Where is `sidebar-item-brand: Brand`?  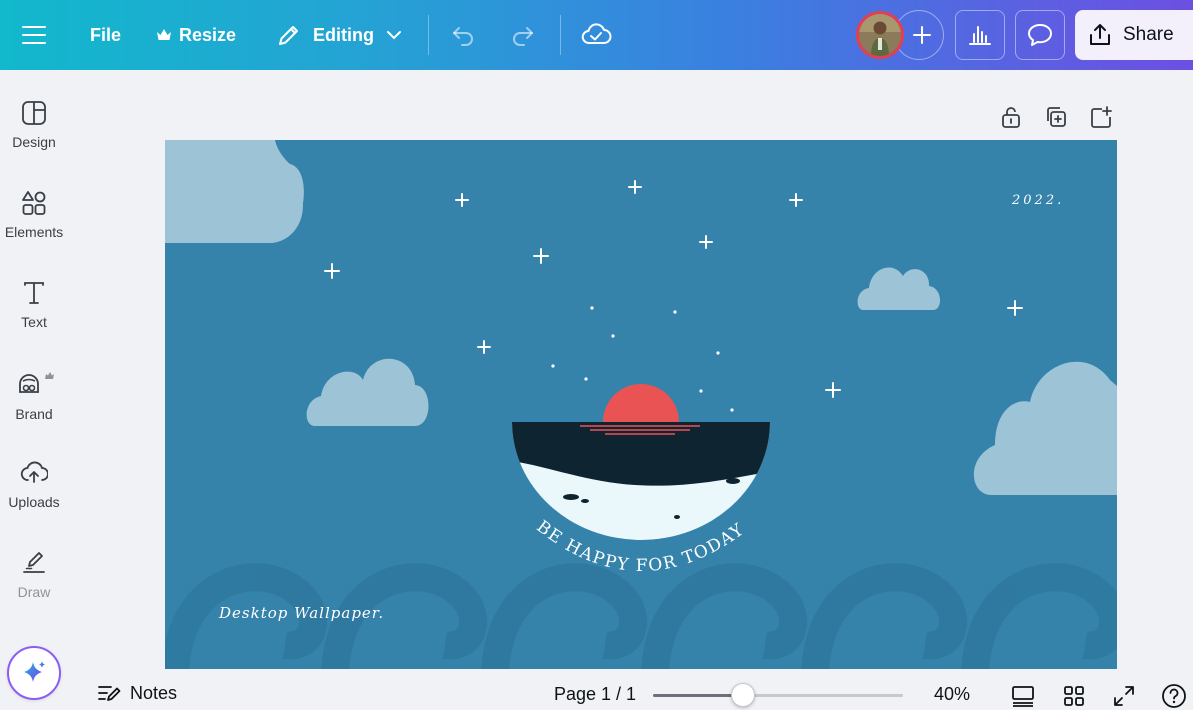 sidebar-item-brand: Brand is located at coordinates (34, 410).